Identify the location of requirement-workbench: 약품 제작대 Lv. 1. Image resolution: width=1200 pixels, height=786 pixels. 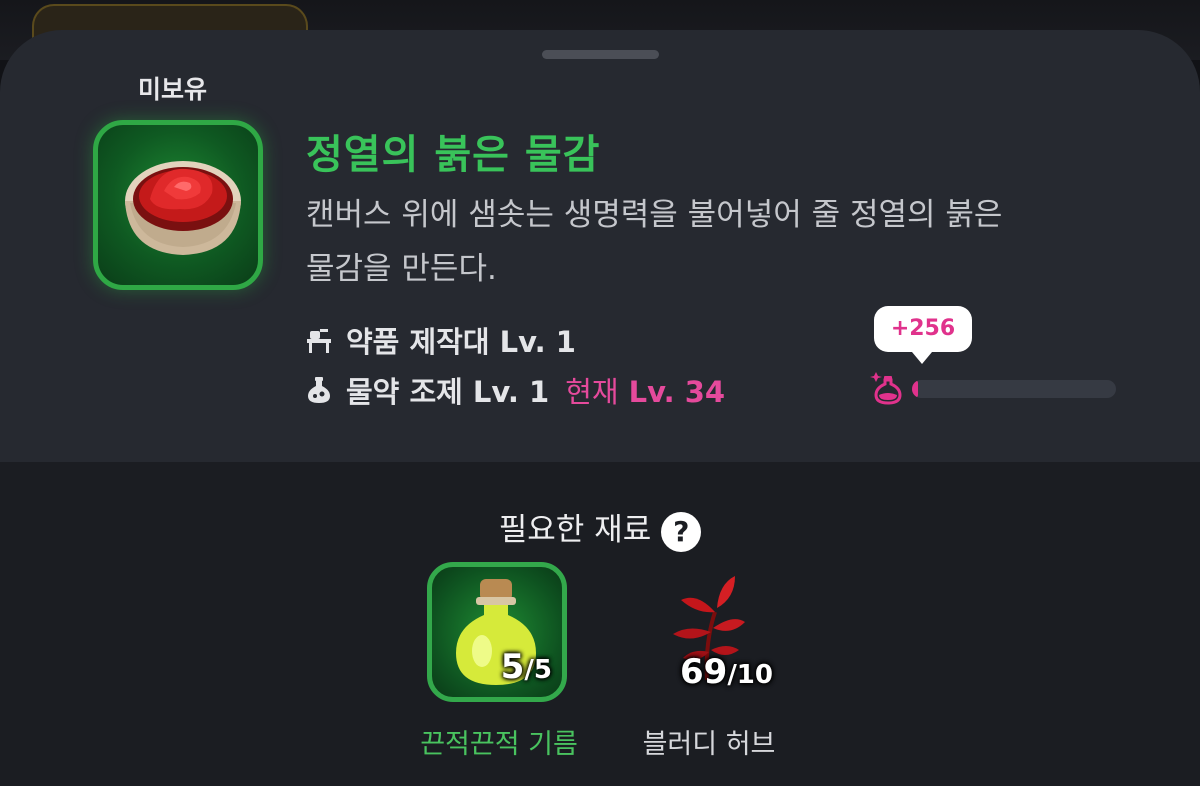
(440, 340).